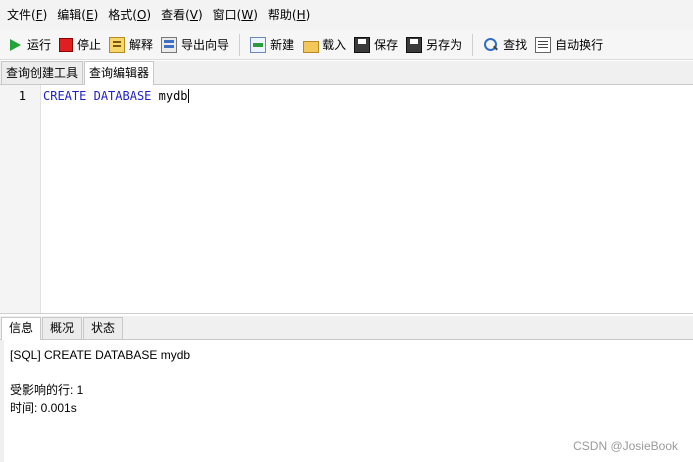  What do you see at coordinates (62, 328) in the screenshot?
I see `tab-profile: 概况` at bounding box center [62, 328].